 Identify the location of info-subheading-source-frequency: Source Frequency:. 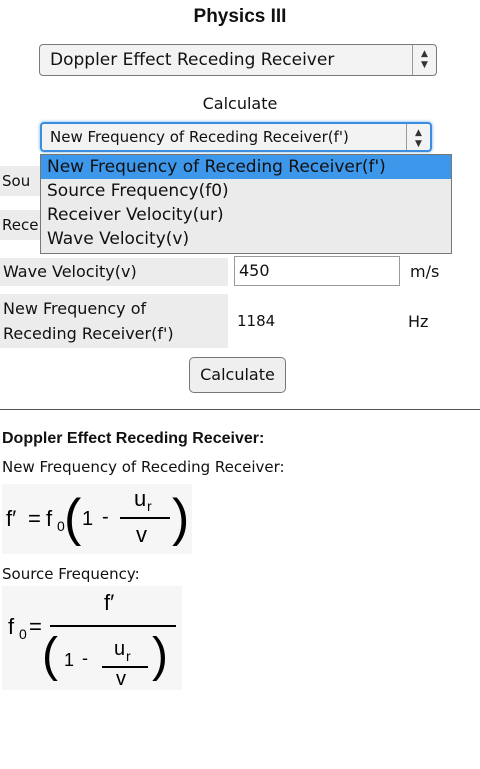
(71, 574).